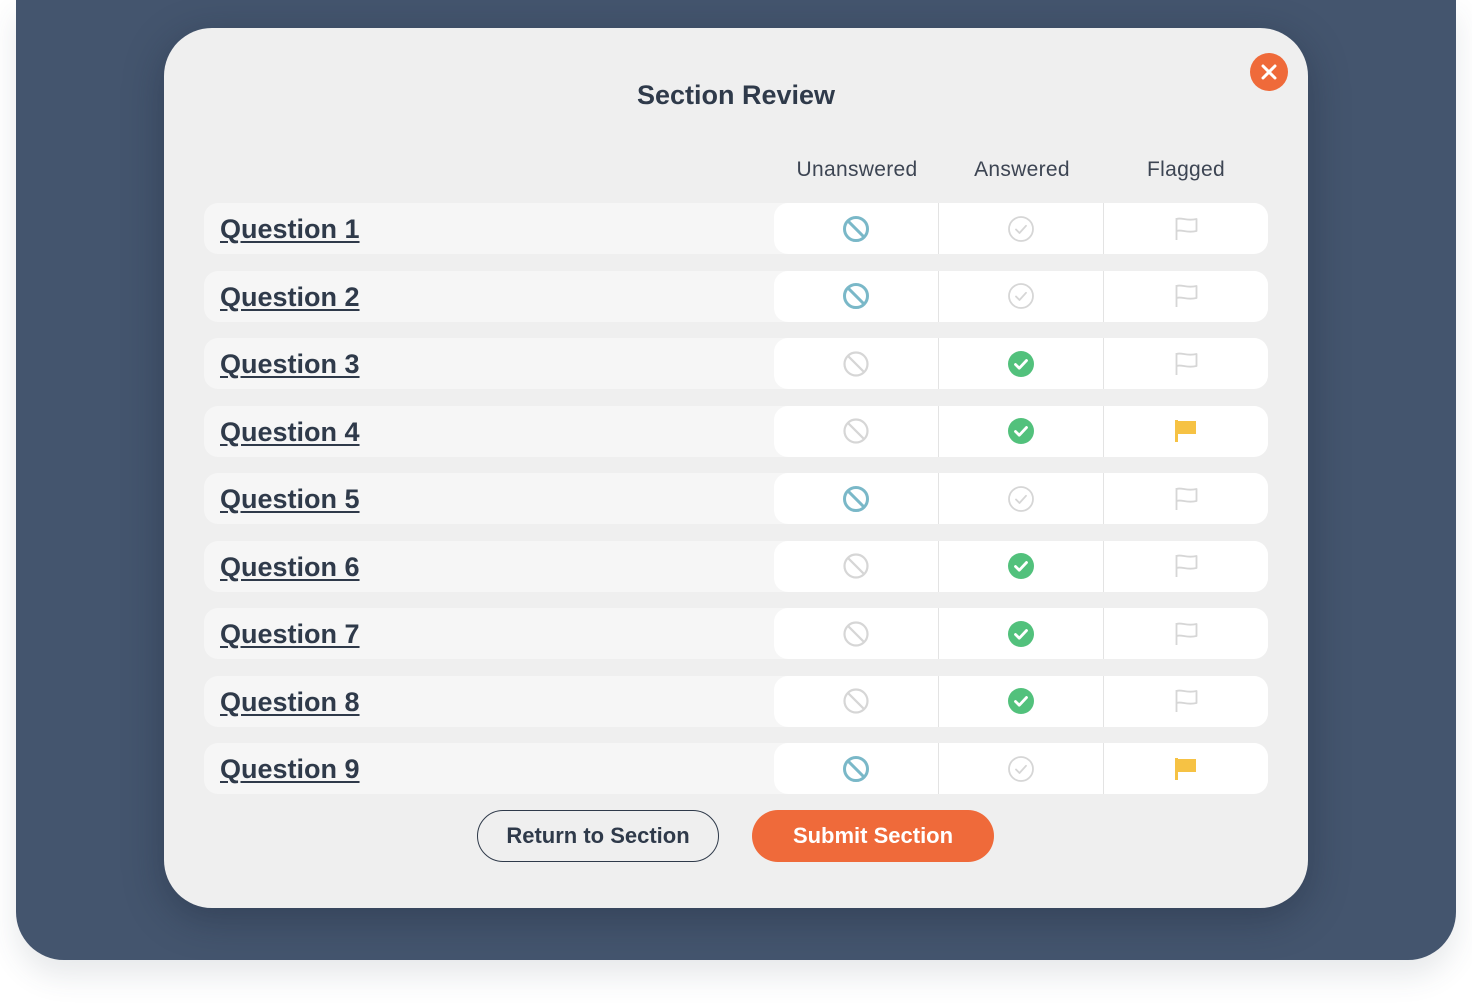 The image size is (1472, 1008). What do you see at coordinates (290, 498) in the screenshot?
I see `question-link: Question 5` at bounding box center [290, 498].